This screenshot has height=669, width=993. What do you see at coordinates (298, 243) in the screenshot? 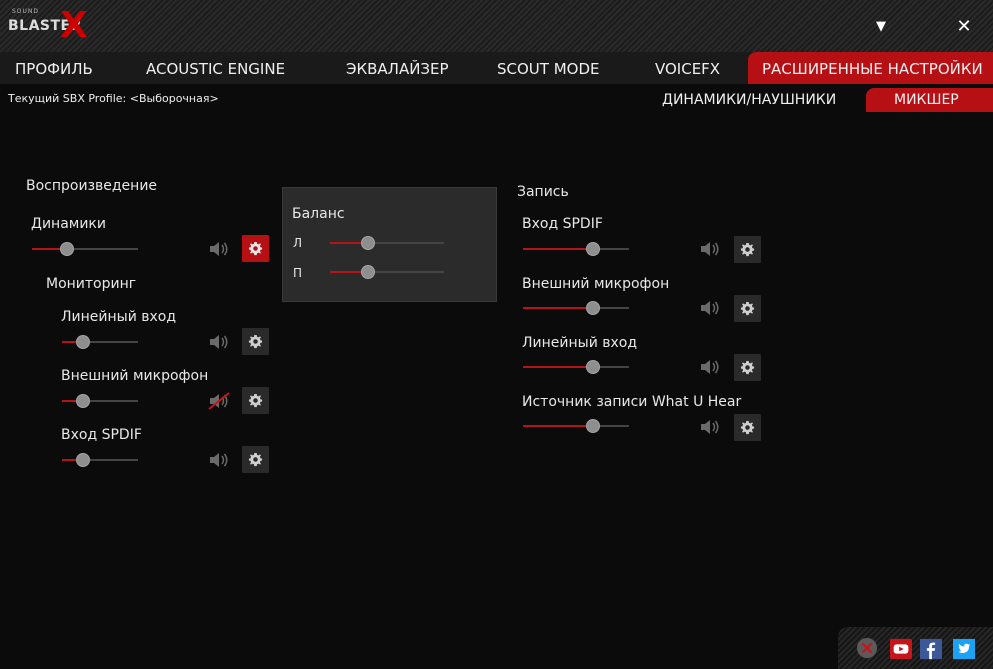
I see `balance-left-label: Л` at bounding box center [298, 243].